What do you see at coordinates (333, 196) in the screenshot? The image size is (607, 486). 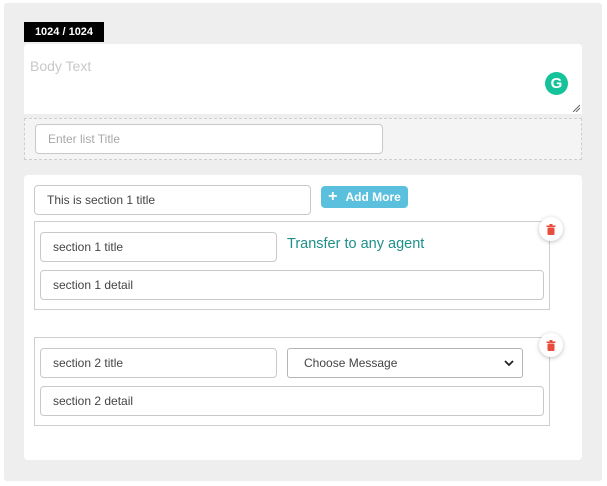 I see `plus-icon: +` at bounding box center [333, 196].